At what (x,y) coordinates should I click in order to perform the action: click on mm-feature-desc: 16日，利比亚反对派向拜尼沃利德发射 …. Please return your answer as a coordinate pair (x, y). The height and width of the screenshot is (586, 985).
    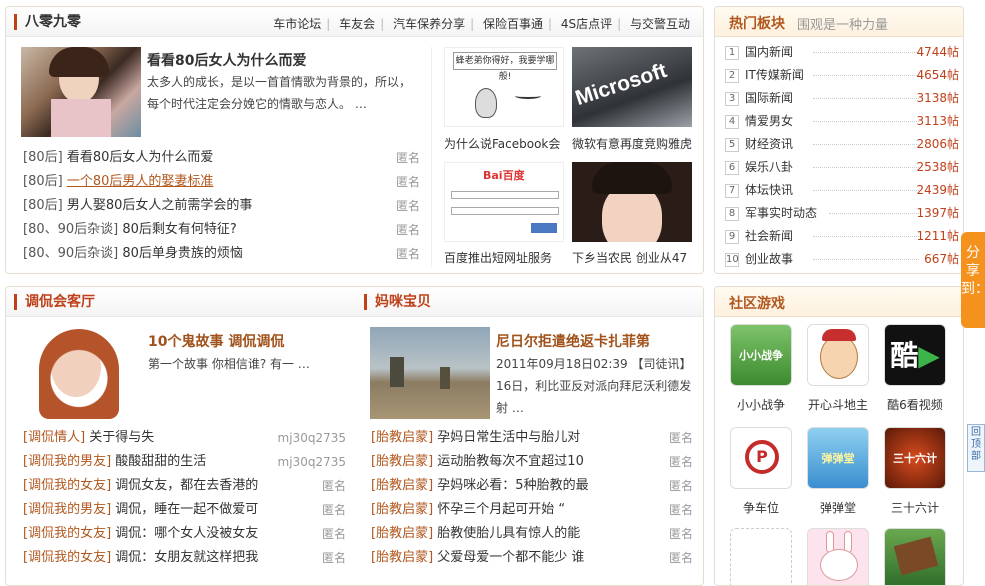
    Looking at the image, I should click on (594, 397).